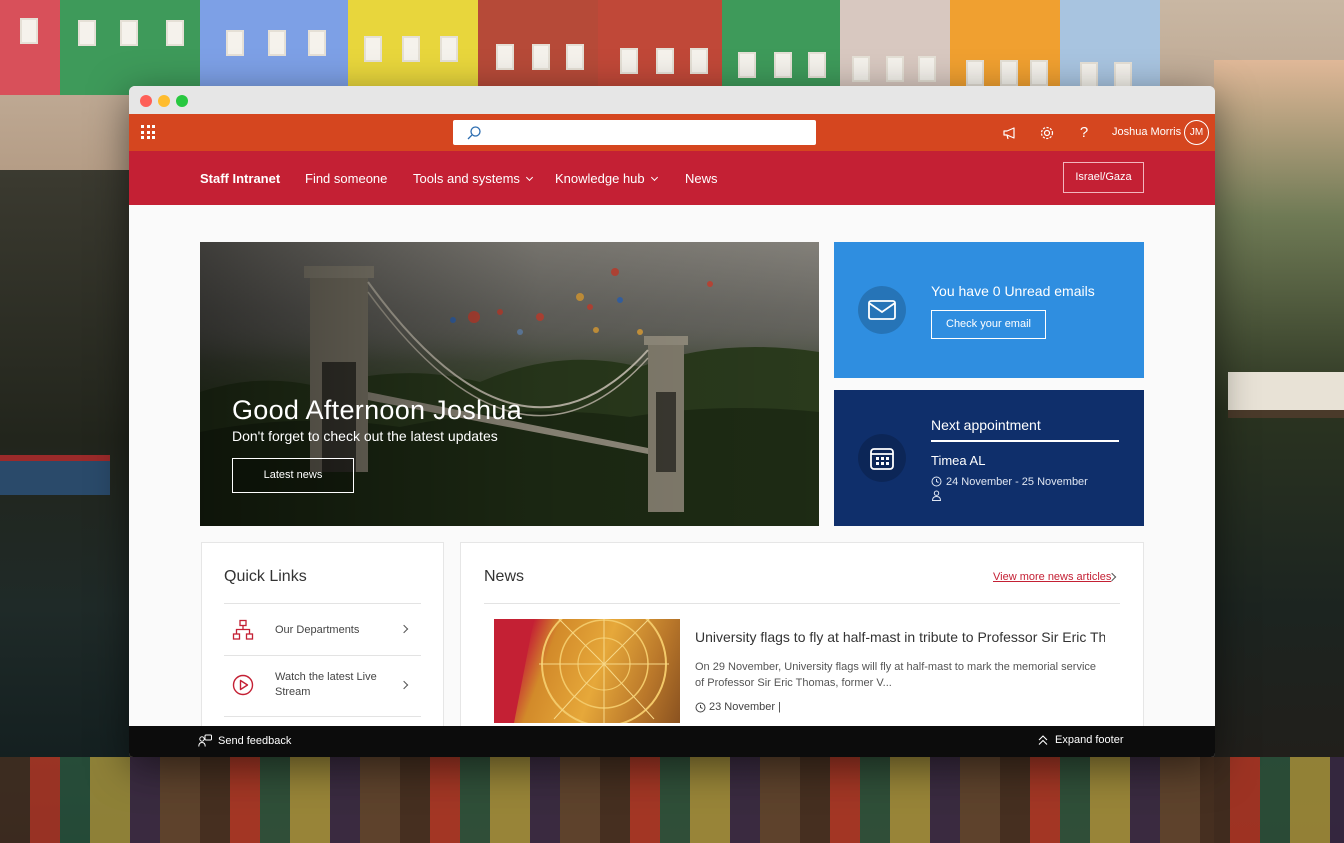 This screenshot has width=1344, height=843. I want to click on nav-item-tools-and-systems: Tools and systems, so click(473, 178).